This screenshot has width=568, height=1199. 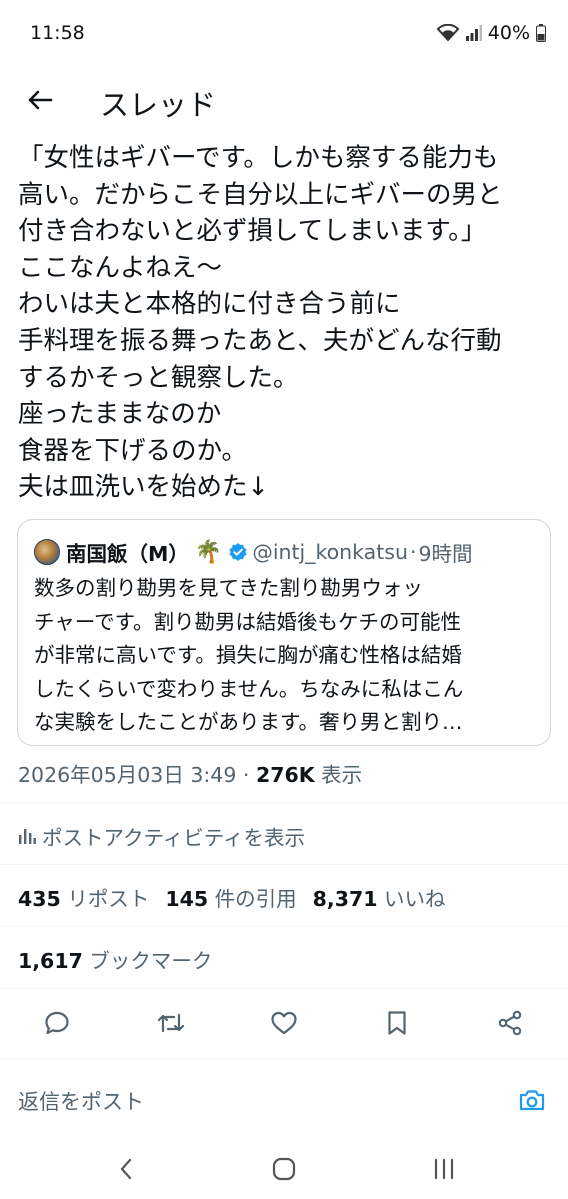 I want to click on like-button, so click(x=284, y=1023).